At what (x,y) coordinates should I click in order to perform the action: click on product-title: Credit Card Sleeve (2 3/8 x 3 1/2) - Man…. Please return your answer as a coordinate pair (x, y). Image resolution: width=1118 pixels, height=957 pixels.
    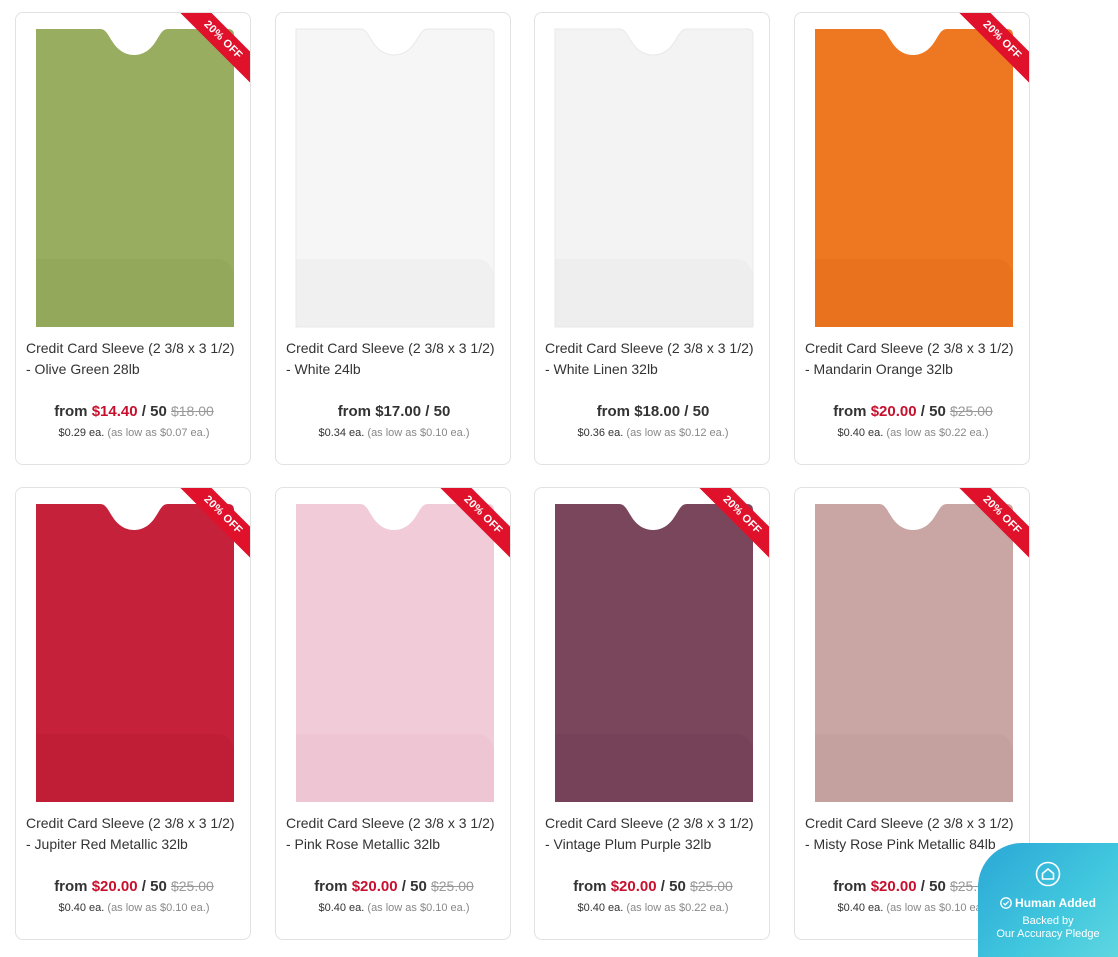
    Looking at the image, I should click on (913, 359).